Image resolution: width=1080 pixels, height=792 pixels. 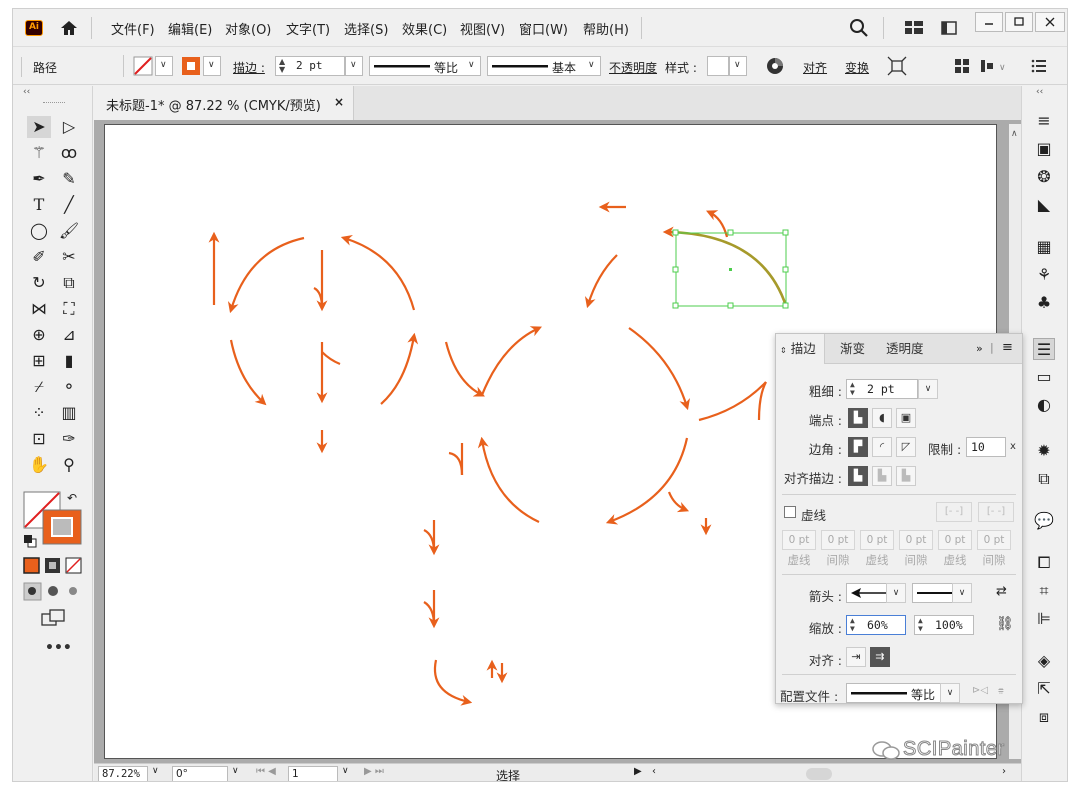 What do you see at coordinates (39, 335) in the screenshot?
I see `shape-builder-tool-icon: ⊕` at bounding box center [39, 335].